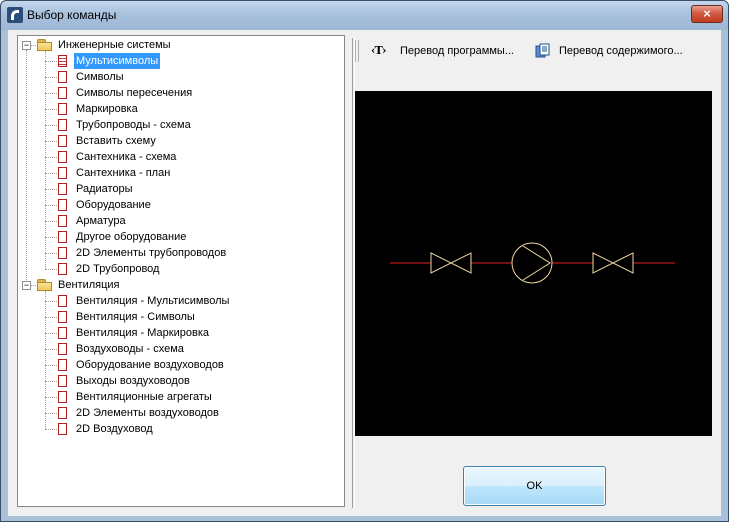 This screenshot has height=522, width=729. Describe the element at coordinates (133, 125) in the screenshot. I see `tree-item: Трубопроводы - схема` at that location.